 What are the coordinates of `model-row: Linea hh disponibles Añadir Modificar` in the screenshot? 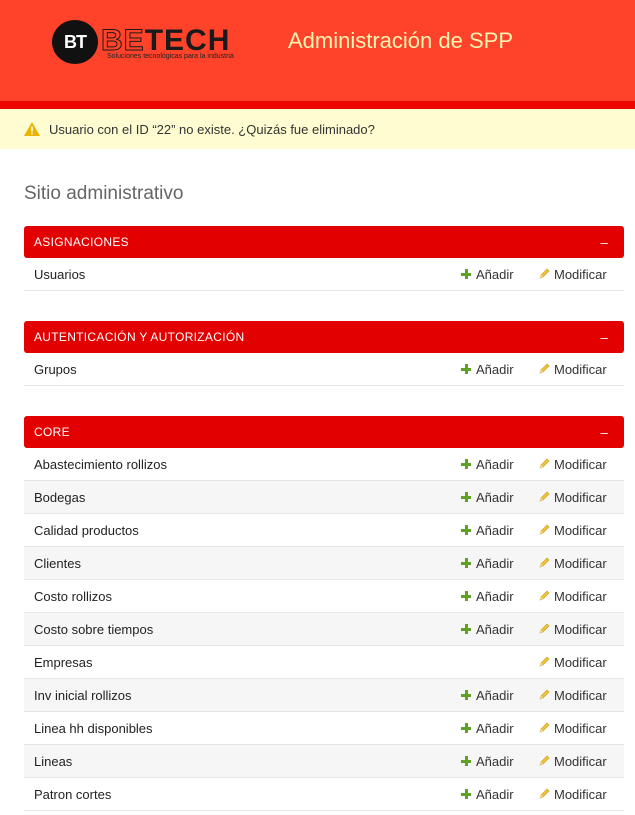 It's located at (324, 728).